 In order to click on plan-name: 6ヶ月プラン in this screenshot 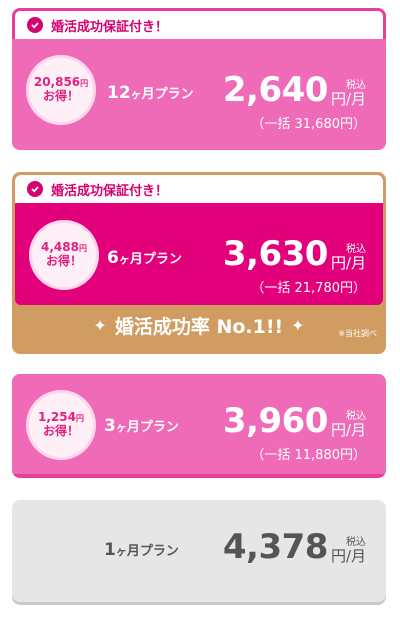, I will do `click(144, 258)`.